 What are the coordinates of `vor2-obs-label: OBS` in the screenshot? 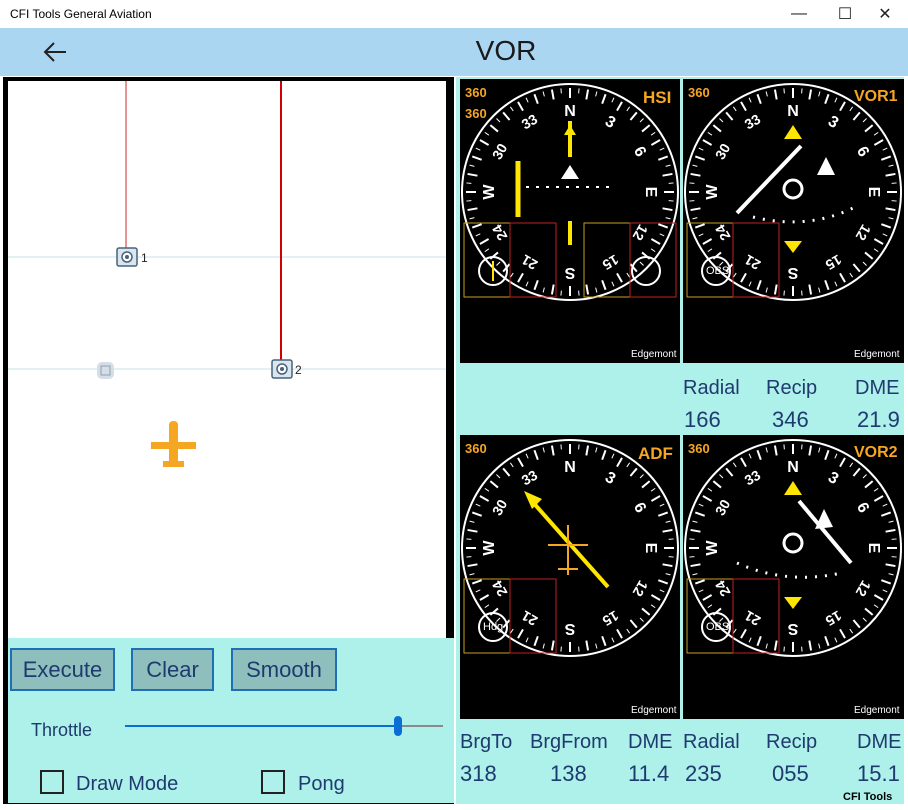 It's located at (717, 627).